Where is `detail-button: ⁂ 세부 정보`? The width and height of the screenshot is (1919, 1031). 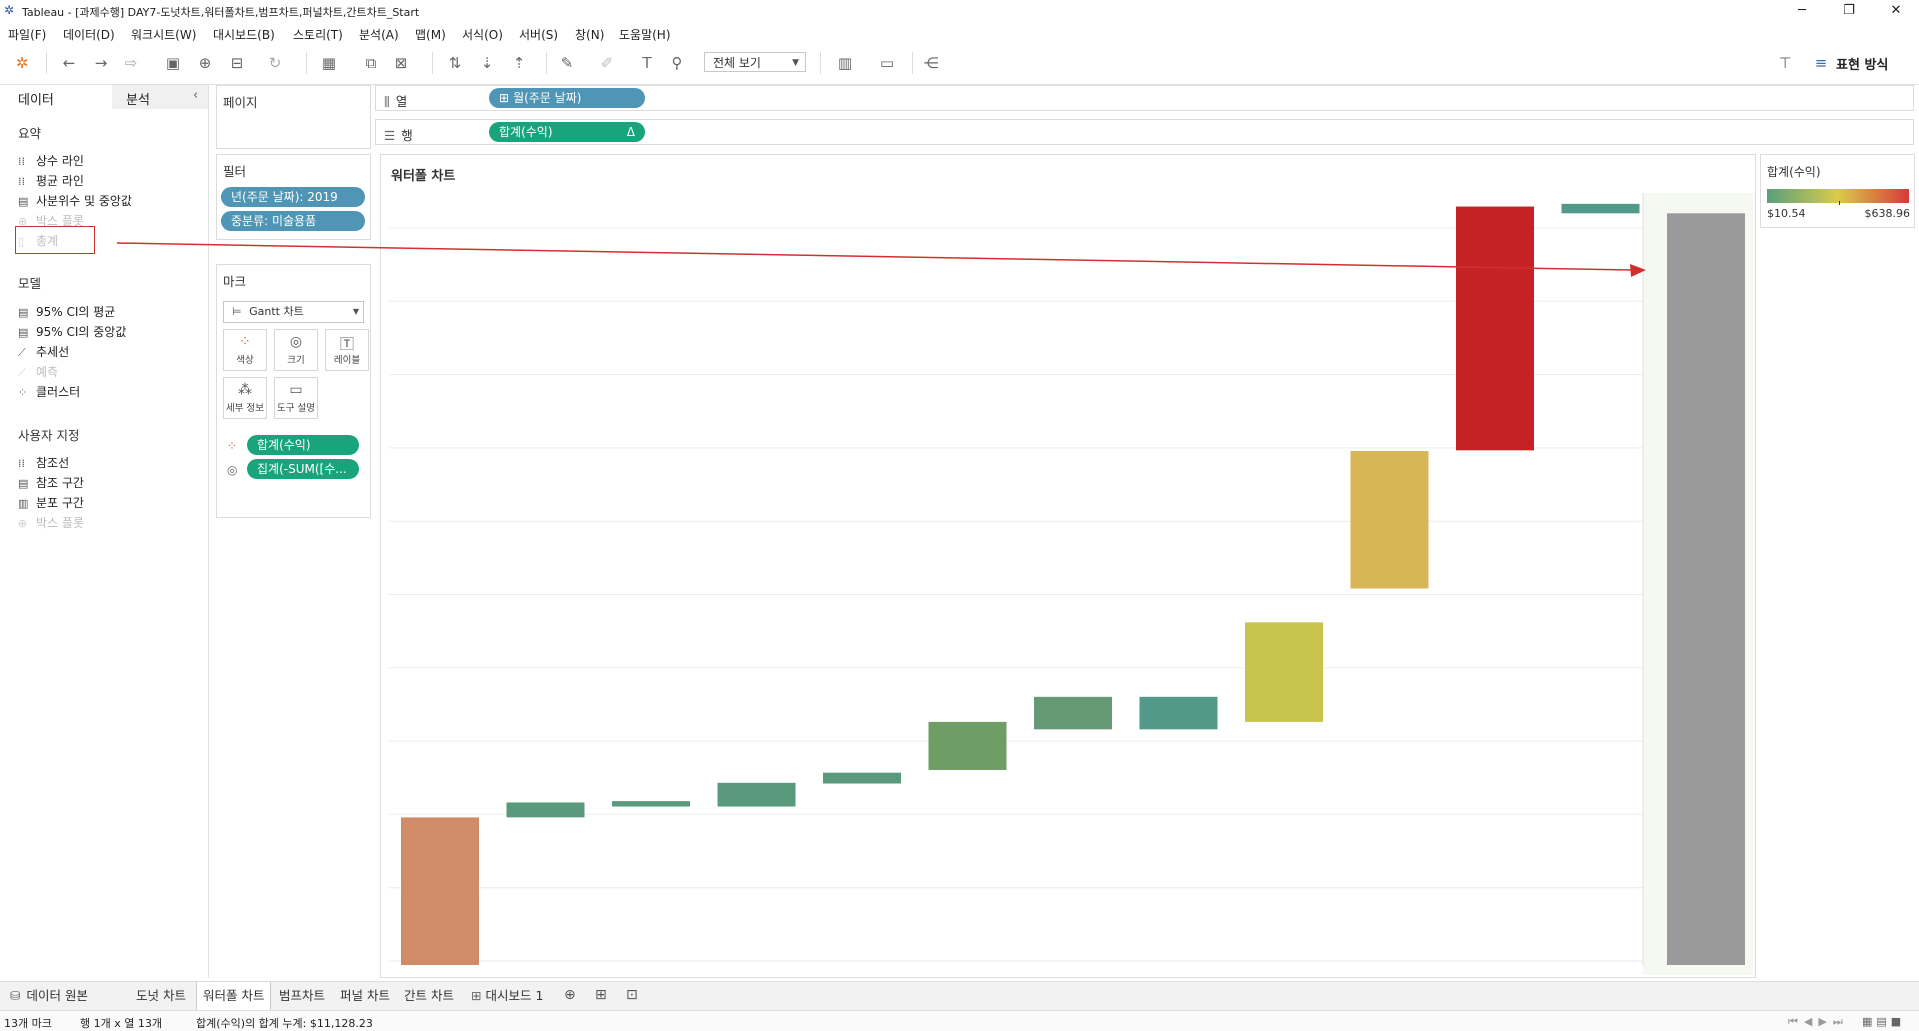 detail-button: ⁂ 세부 정보 is located at coordinates (245, 398).